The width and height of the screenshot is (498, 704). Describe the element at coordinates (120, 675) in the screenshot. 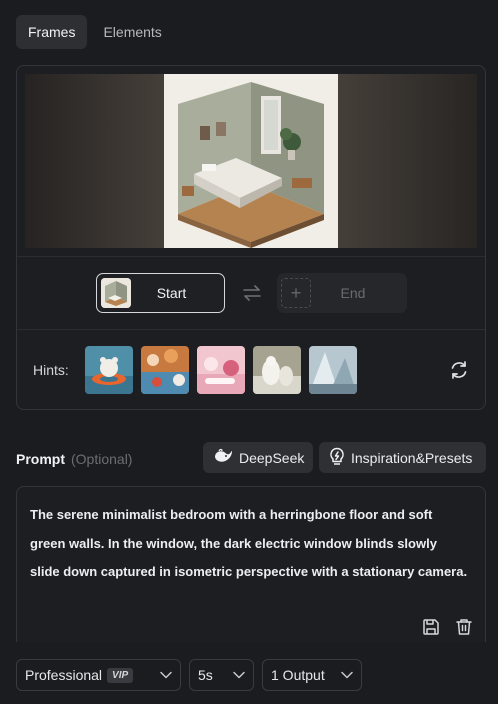

I see `vip-badge: VIP` at that location.